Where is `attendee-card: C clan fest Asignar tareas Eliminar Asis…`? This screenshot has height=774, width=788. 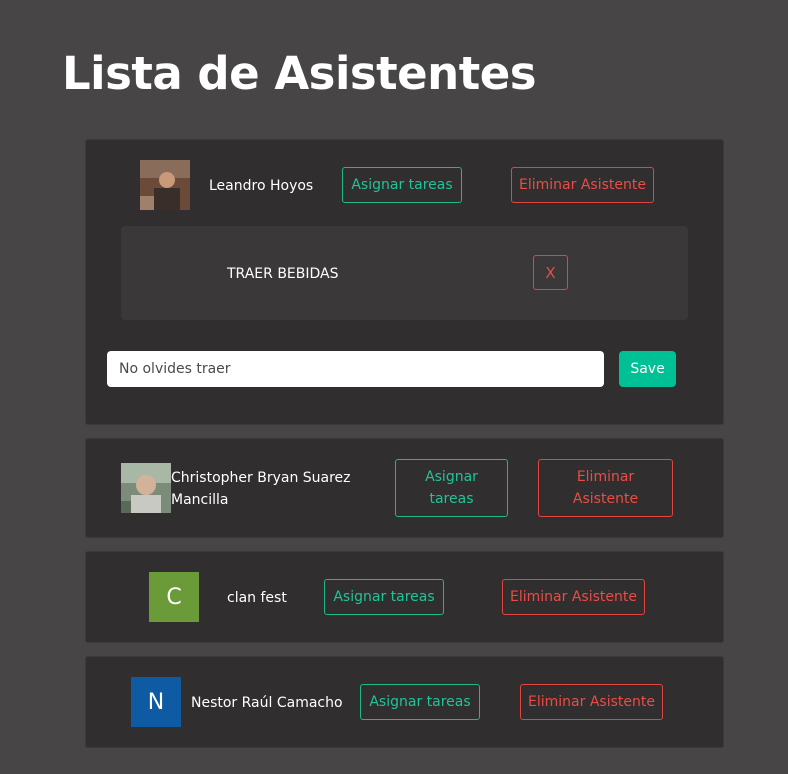 attendee-card: C clan fest Asignar tareas Eliminar Asis… is located at coordinates (404, 597).